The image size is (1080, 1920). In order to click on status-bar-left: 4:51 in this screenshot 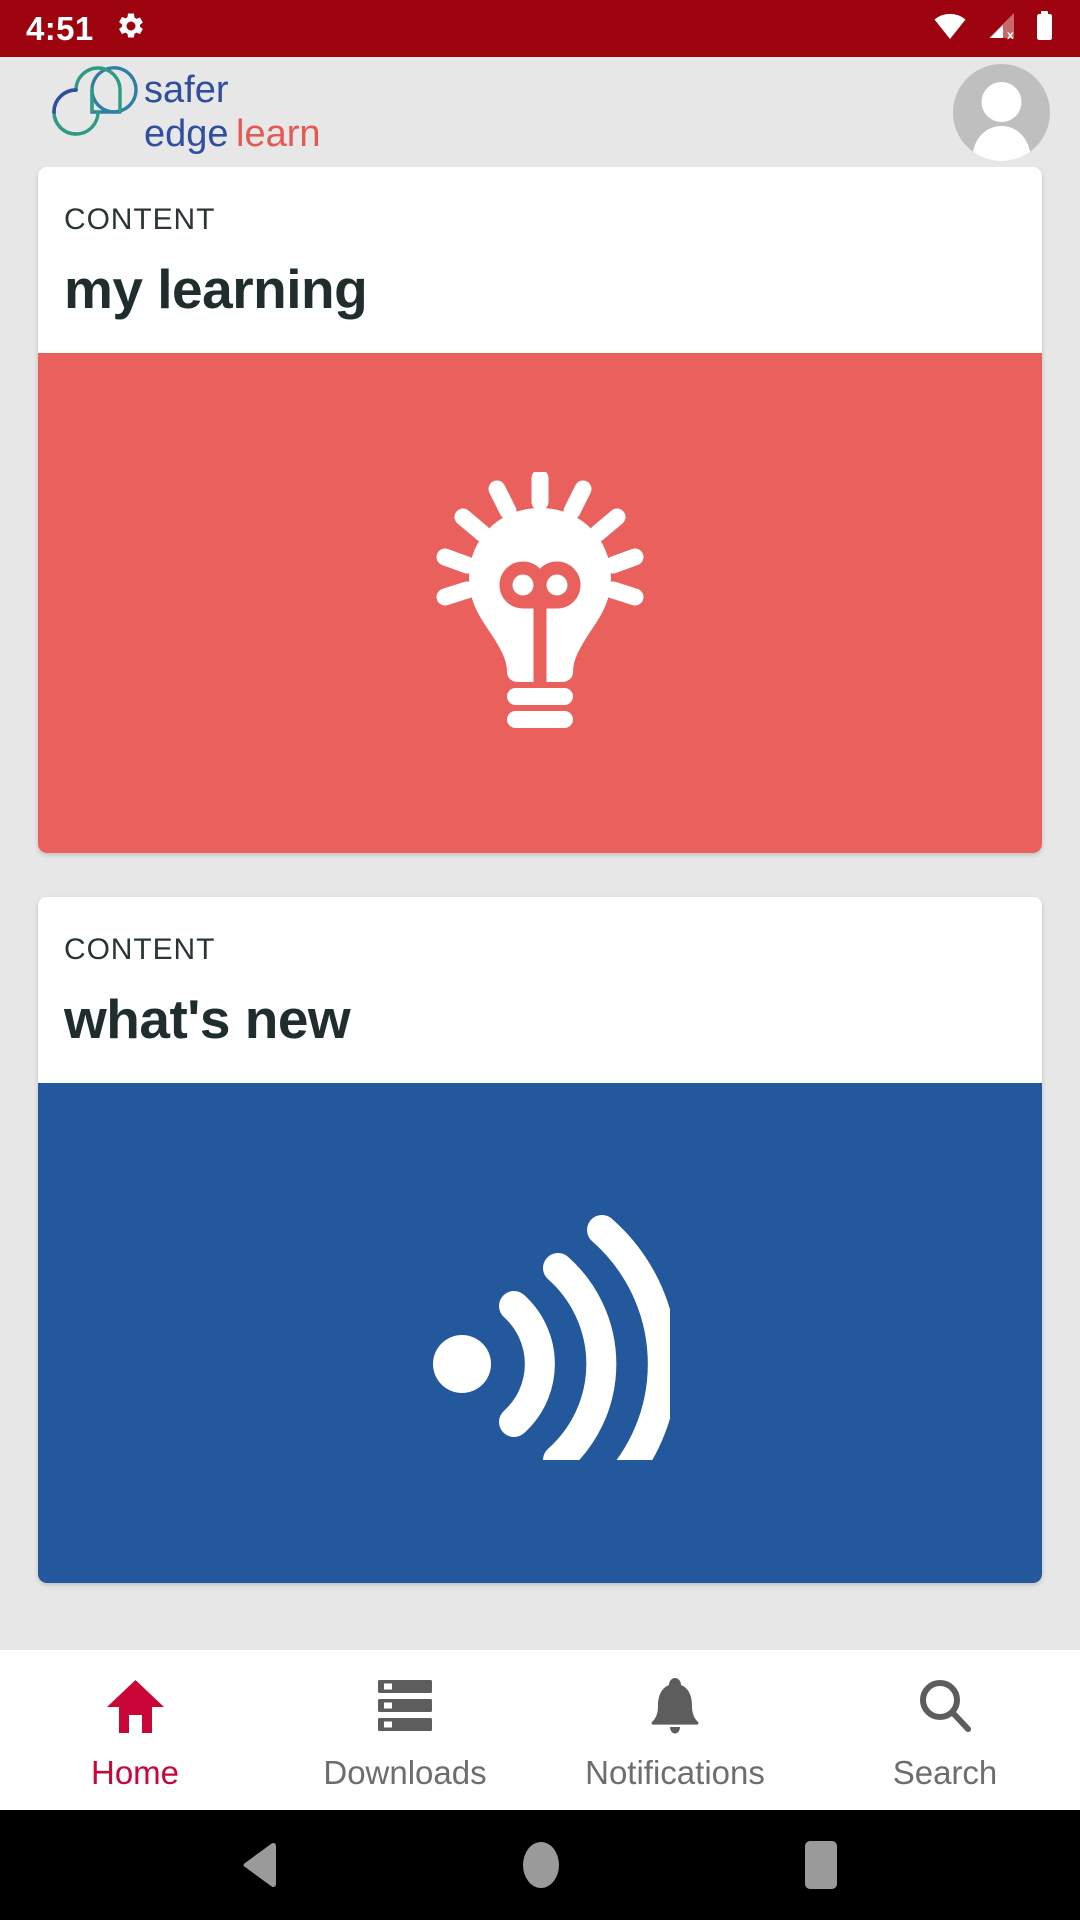, I will do `click(86, 28)`.